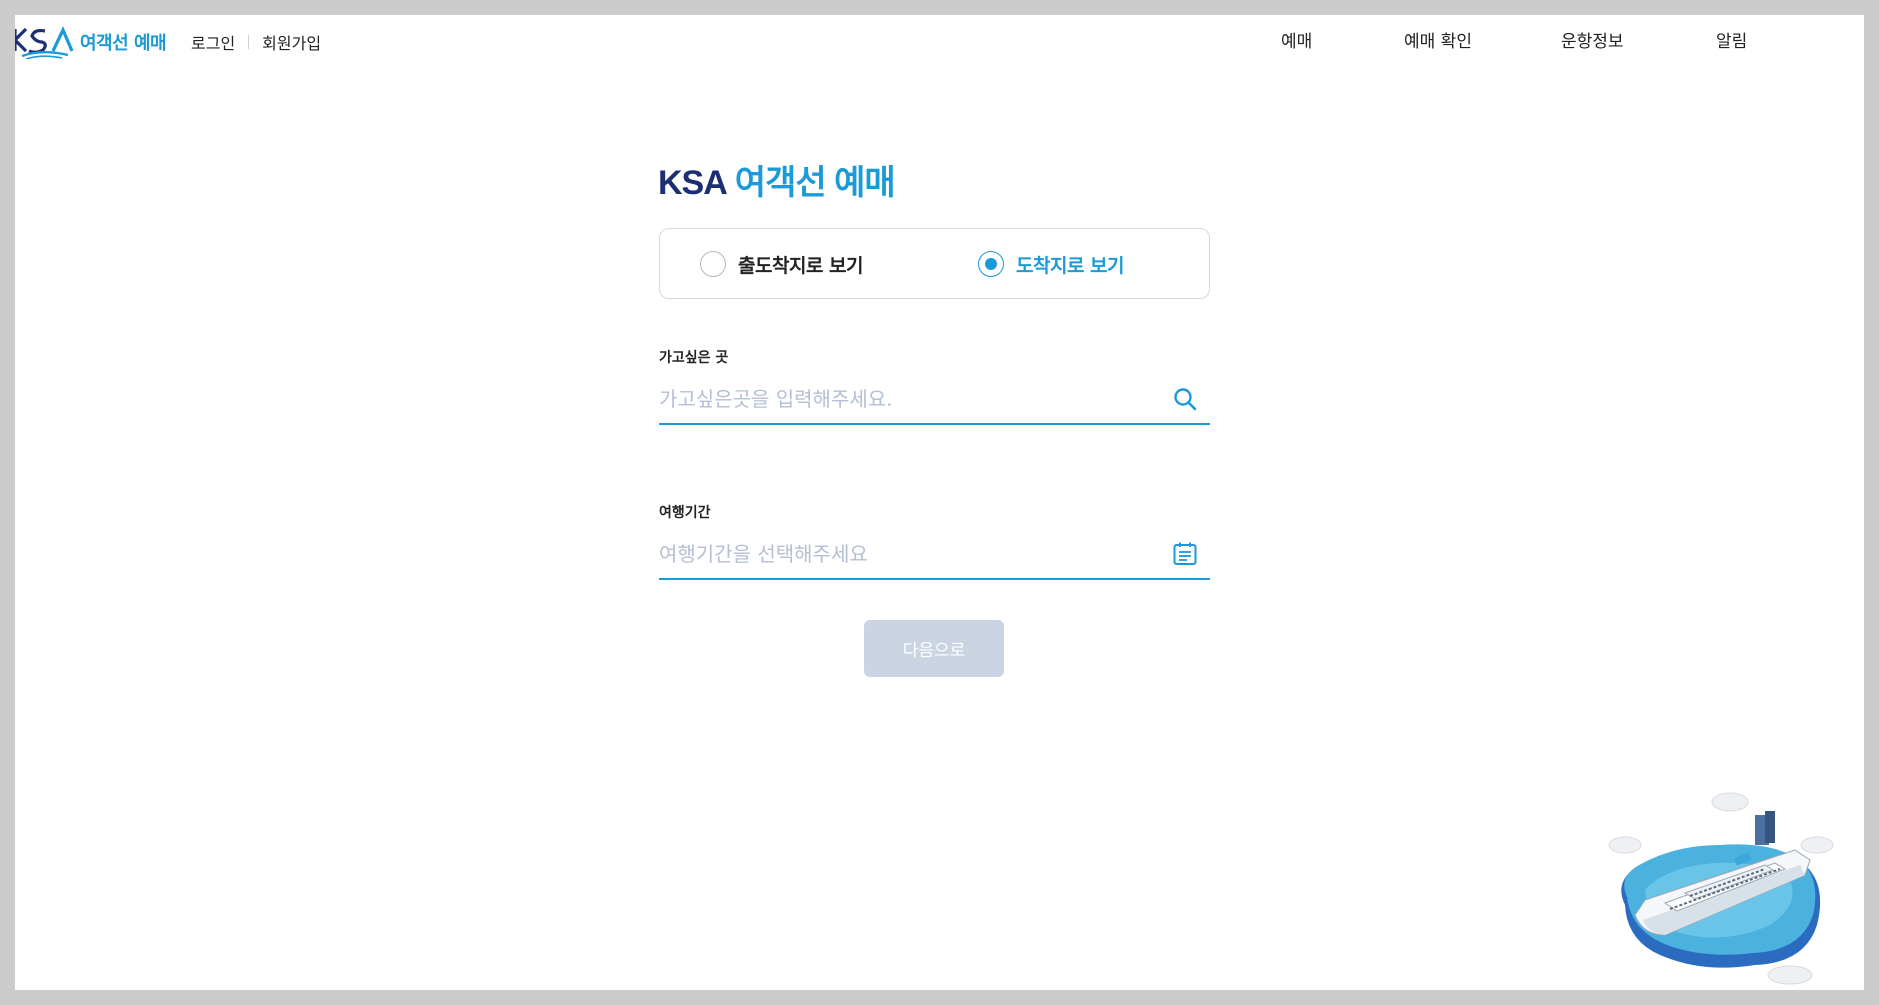  What do you see at coordinates (694, 358) in the screenshot?
I see `destination-label: 가고싶은 곳` at bounding box center [694, 358].